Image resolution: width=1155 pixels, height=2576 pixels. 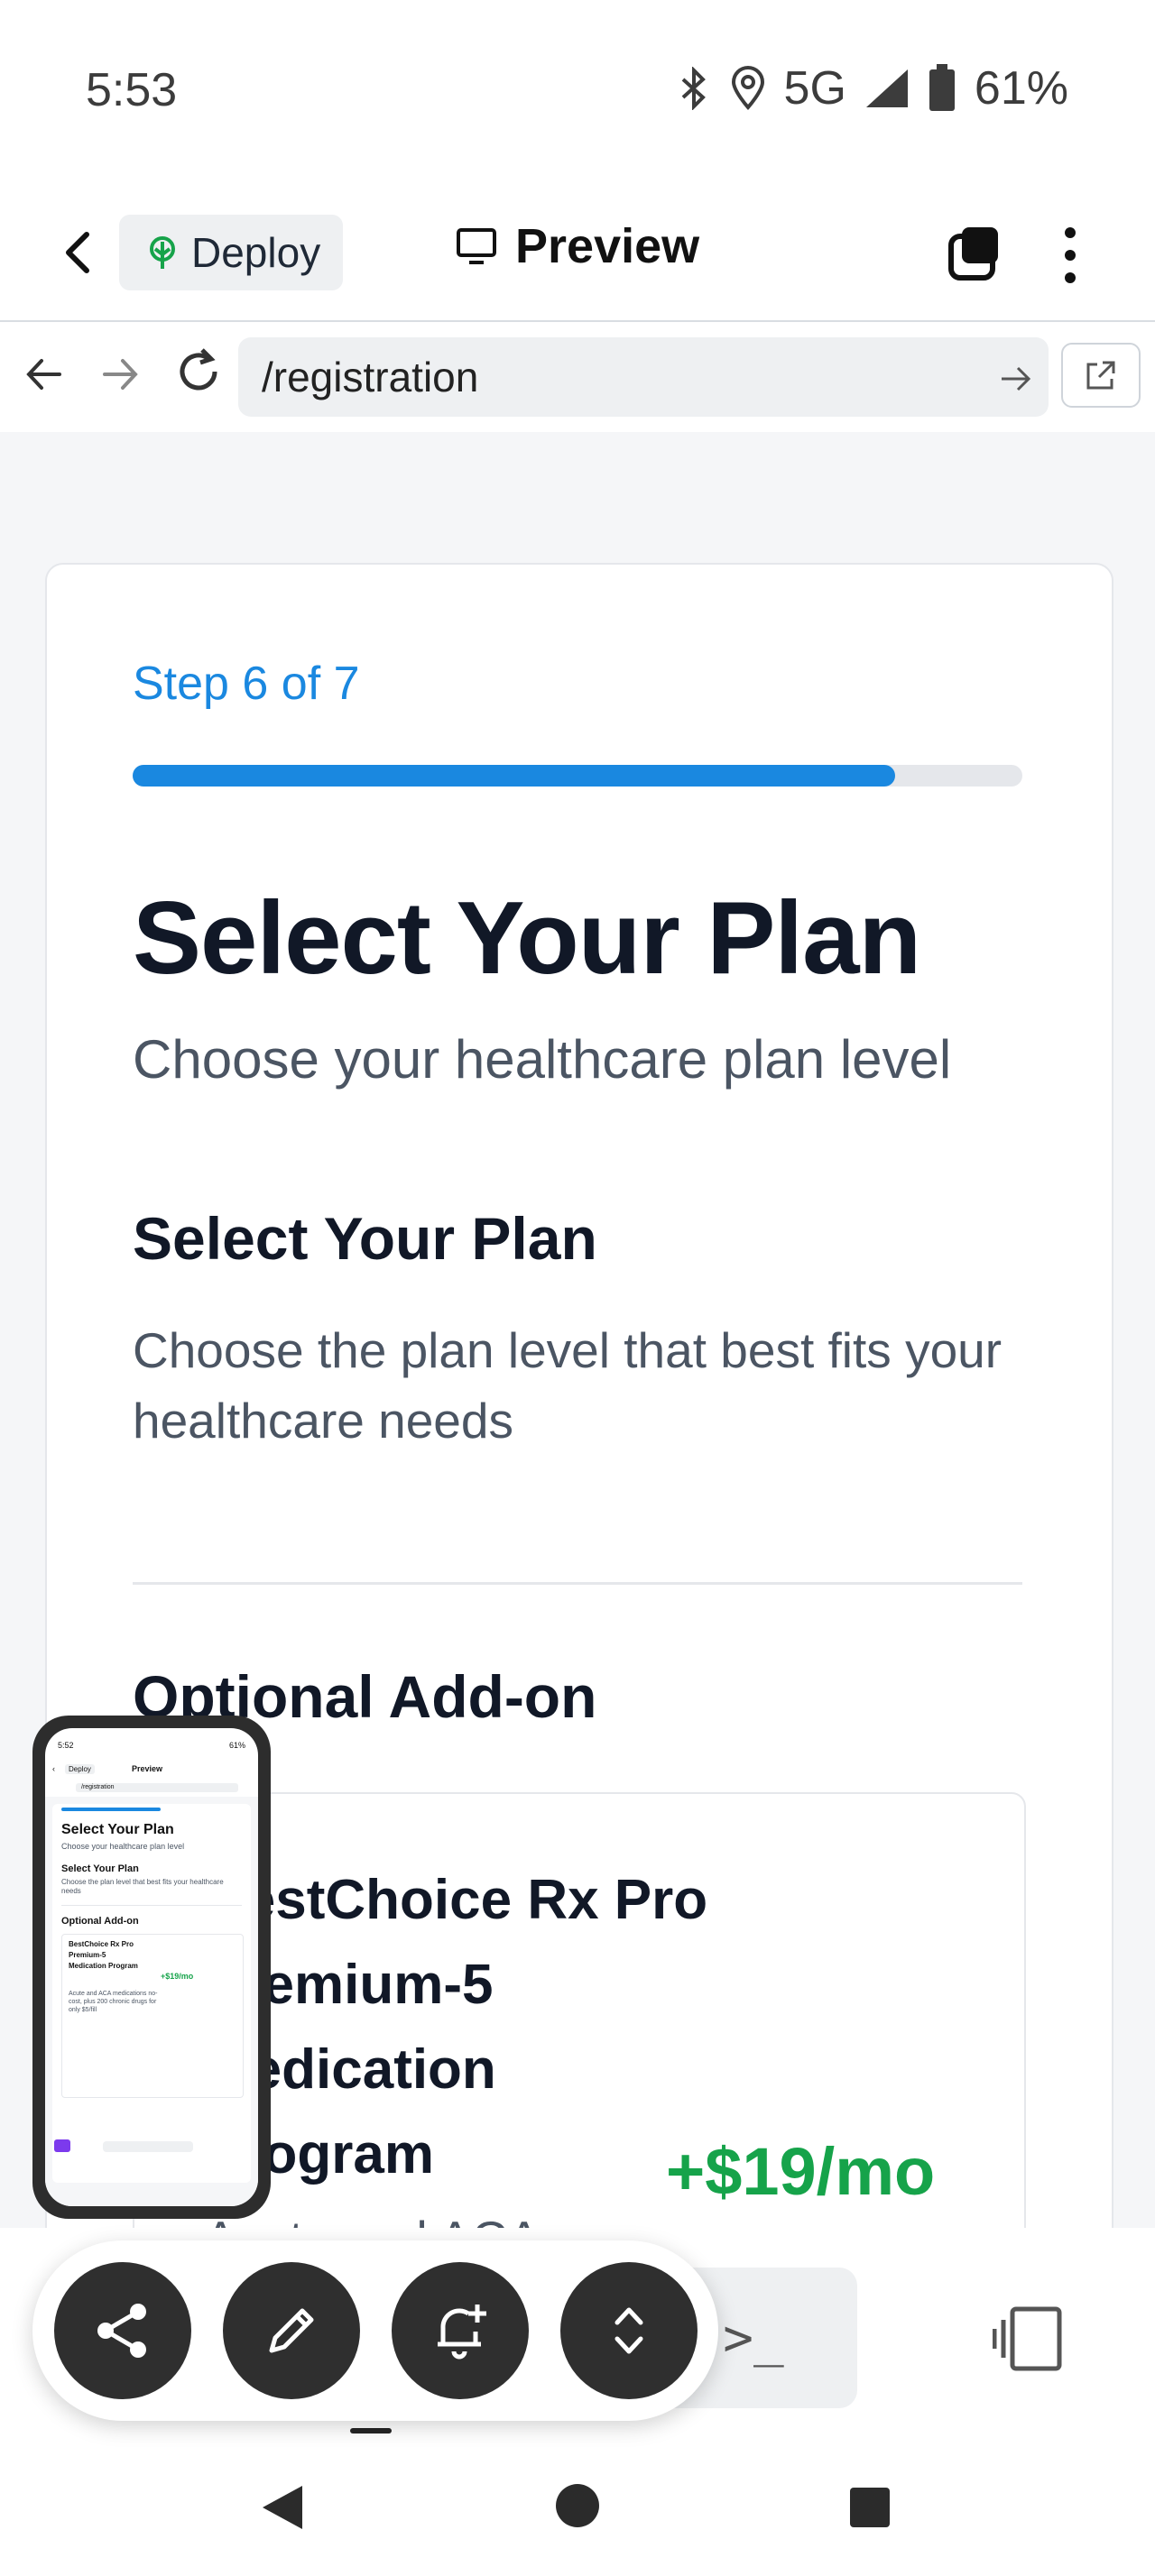 I want to click on add-alert-button, so click(x=460, y=2330).